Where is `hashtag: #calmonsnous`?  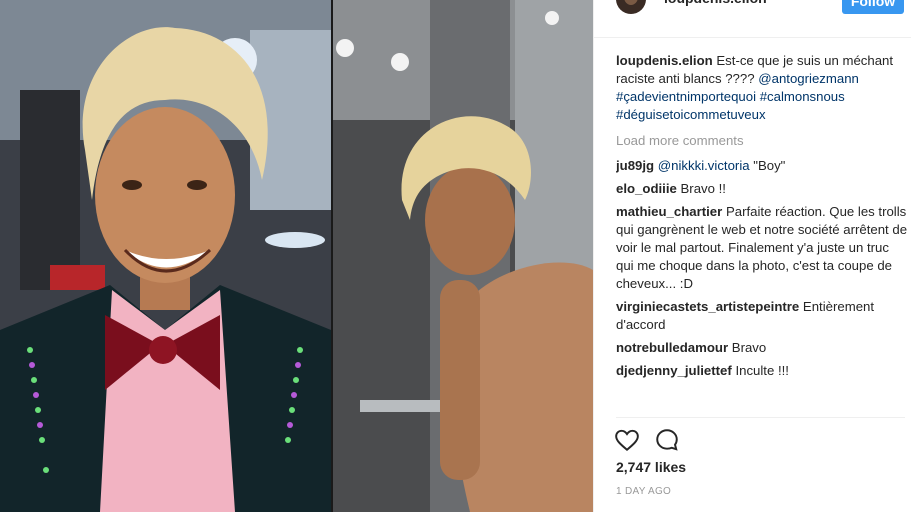
hashtag: #calmonsnous is located at coordinates (802, 96).